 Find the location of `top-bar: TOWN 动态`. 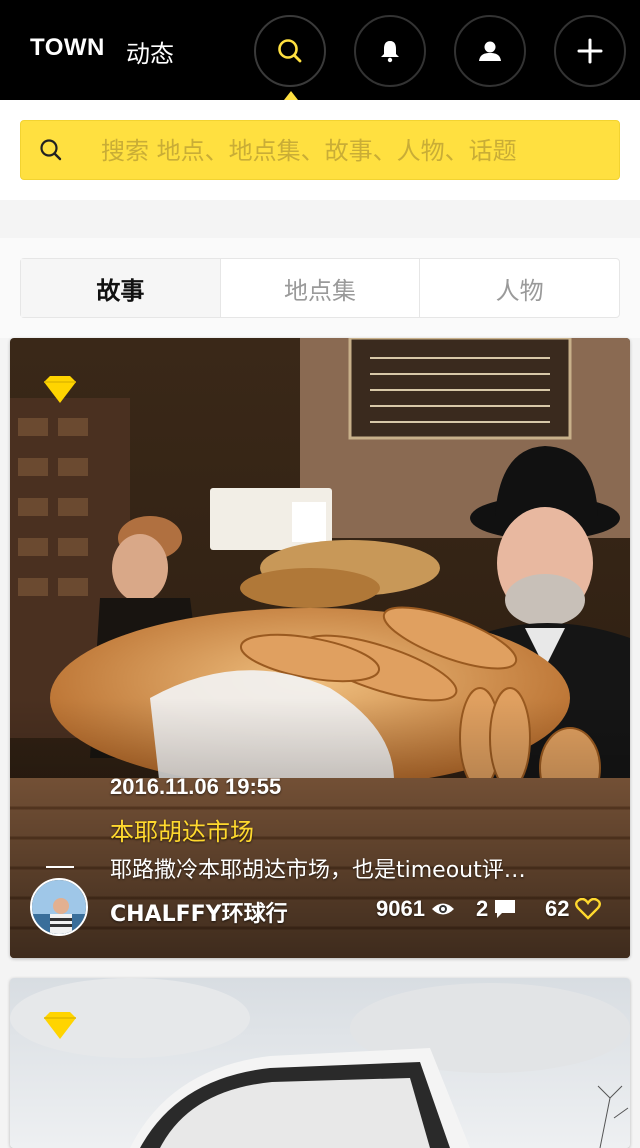

top-bar: TOWN 动态 is located at coordinates (320, 50).